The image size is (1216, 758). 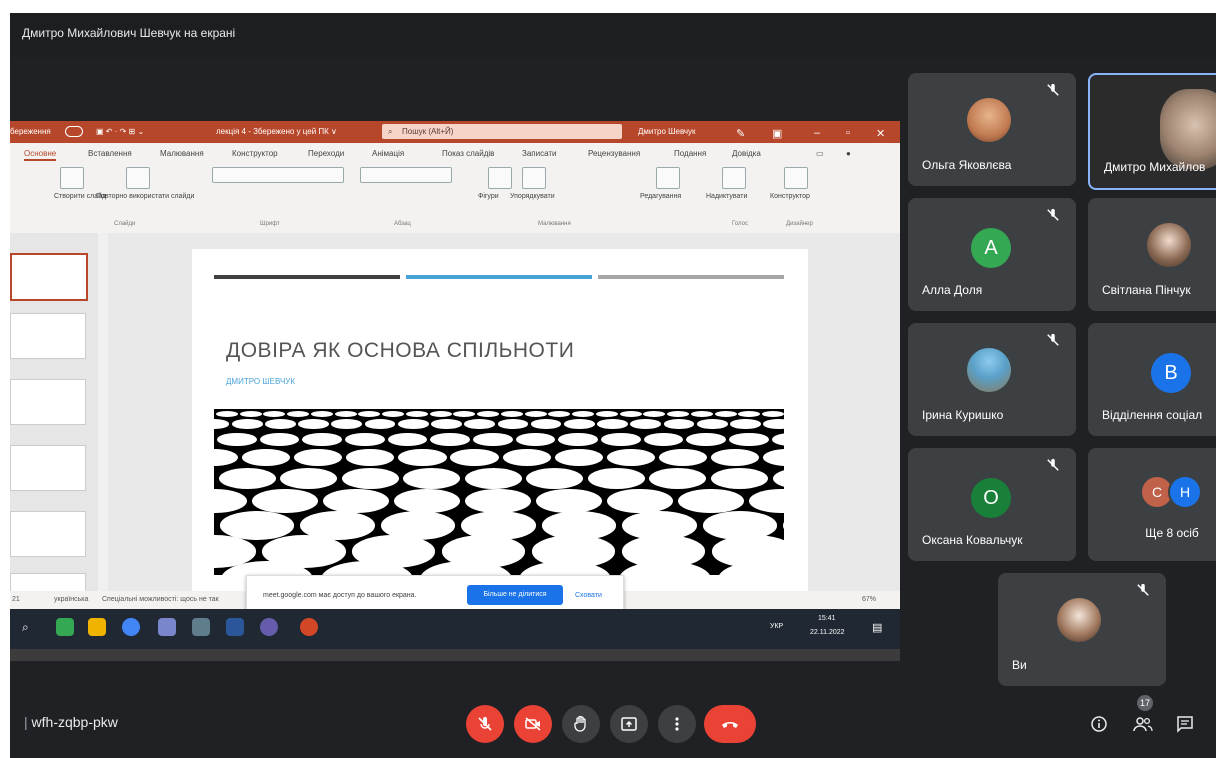 What do you see at coordinates (827, 632) in the screenshot?
I see `clock-date: 22.11.2022` at bounding box center [827, 632].